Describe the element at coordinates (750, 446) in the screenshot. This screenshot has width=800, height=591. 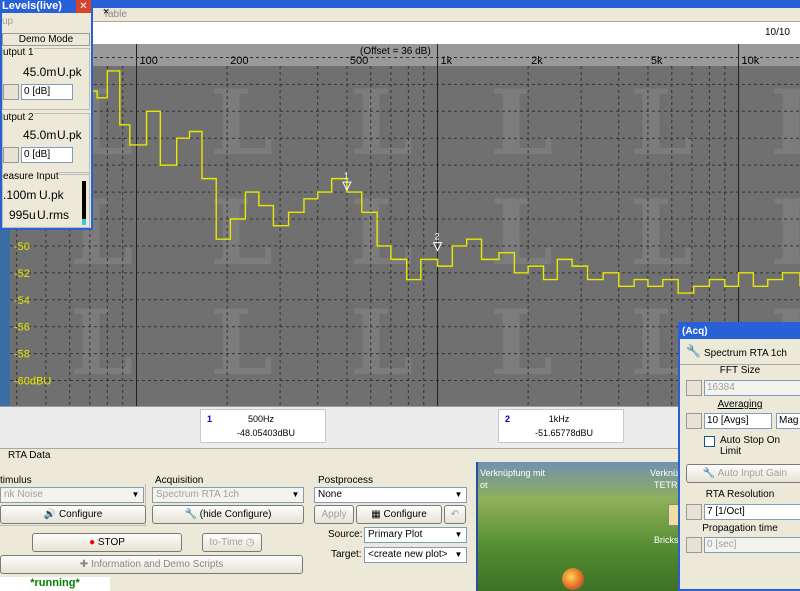
I see `auto-stop-label: Auto Stop On Limit` at that location.